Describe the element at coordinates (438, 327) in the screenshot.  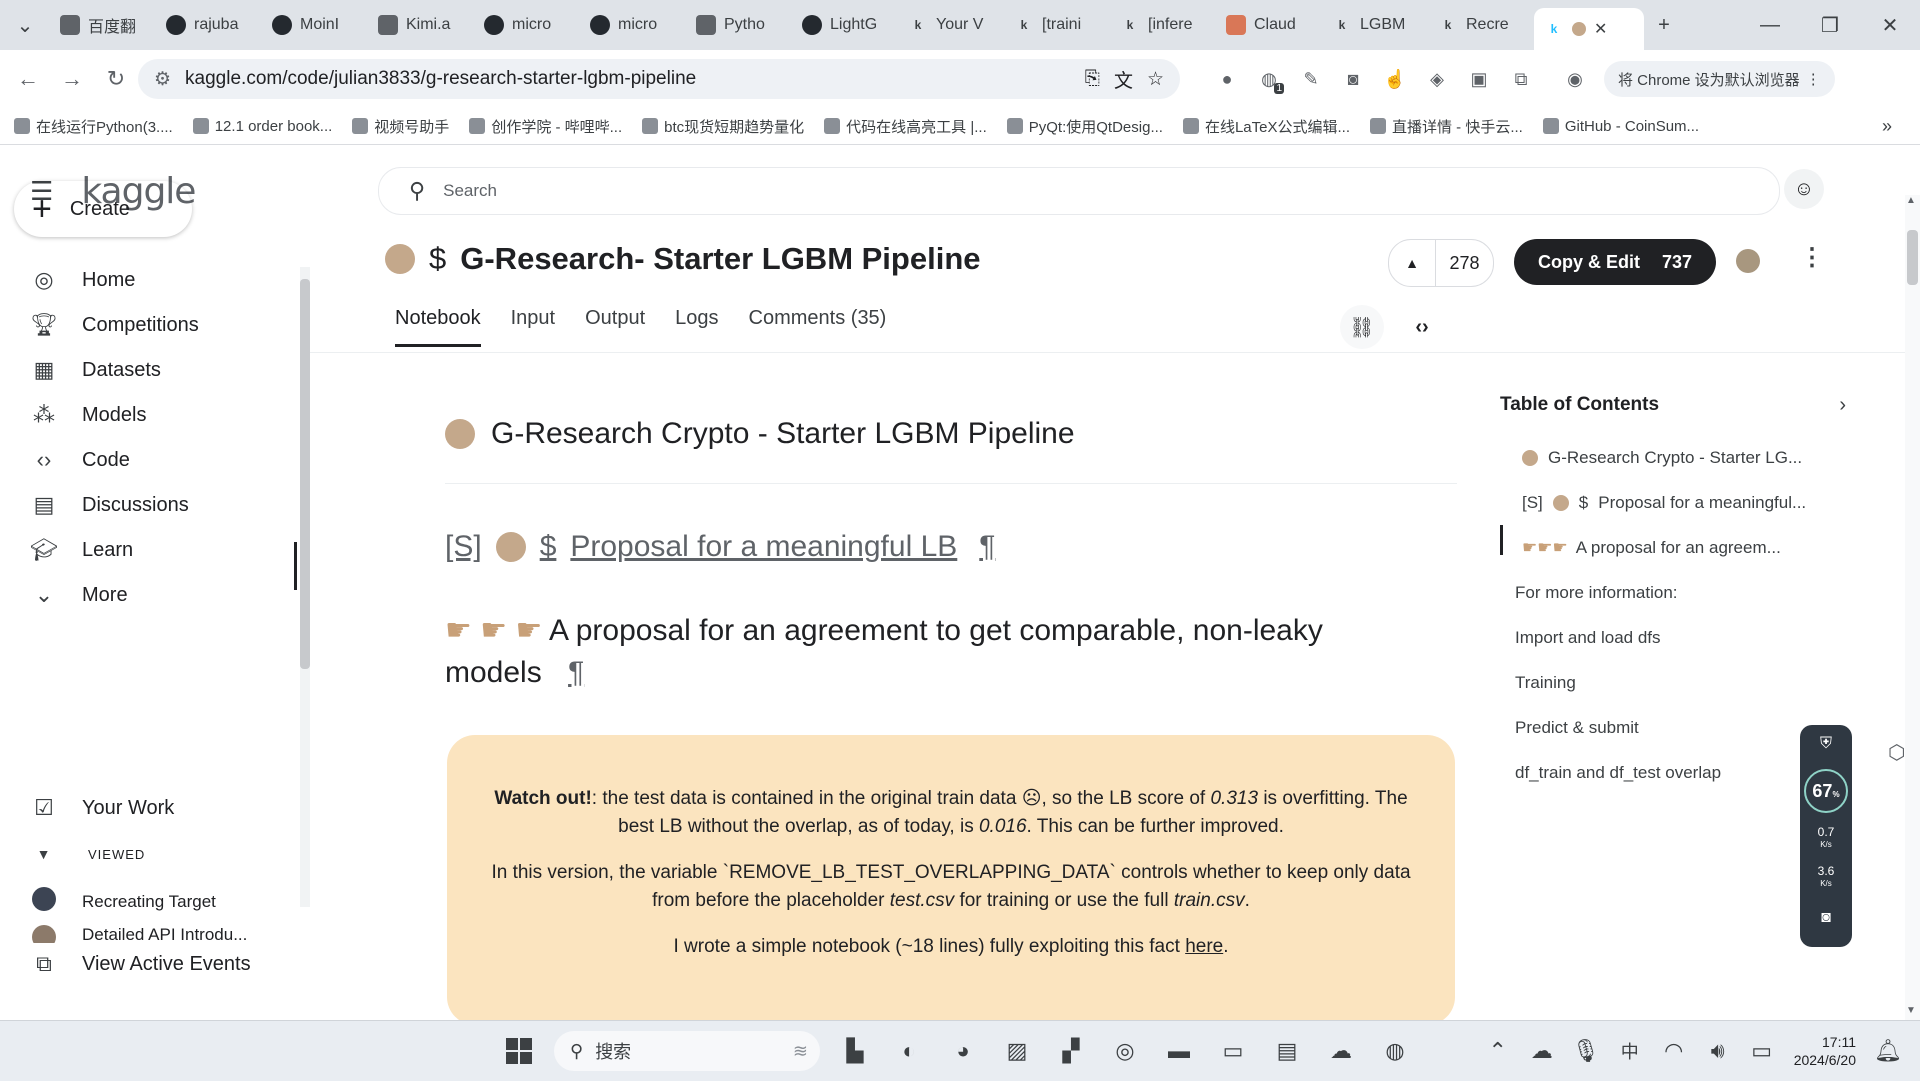
I see `tab-notebook: Notebook` at that location.